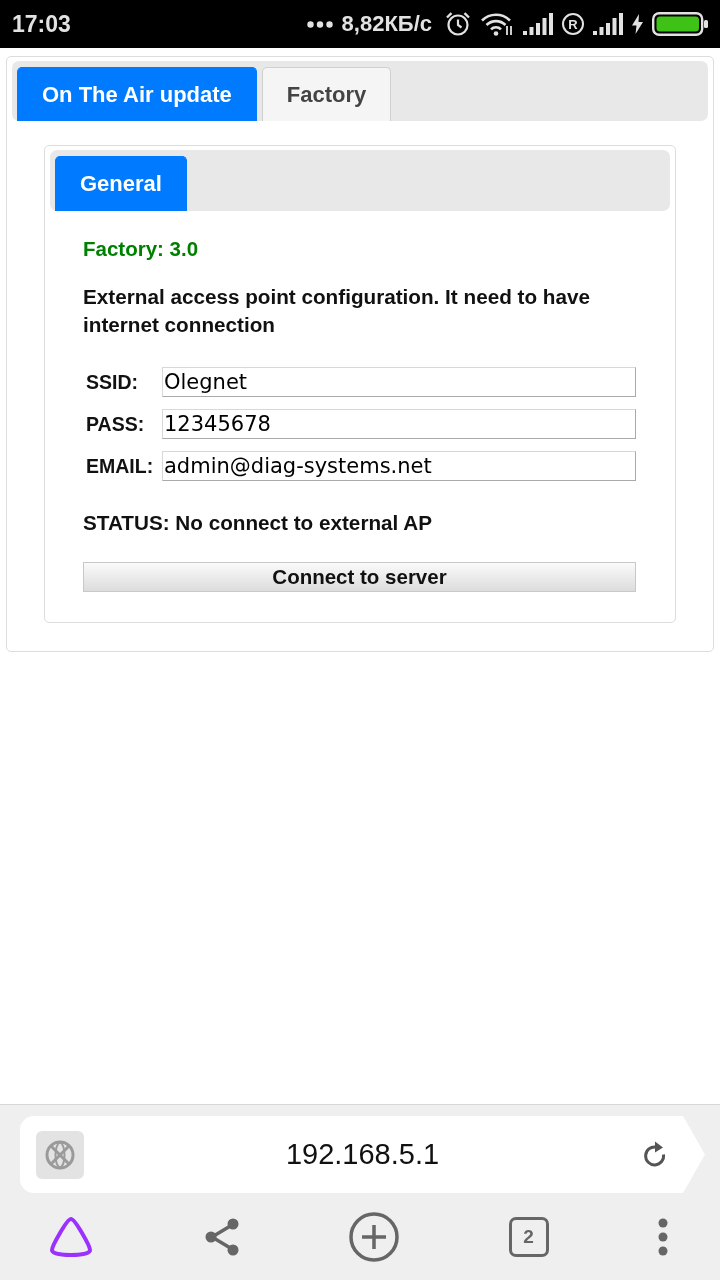 Image resolution: width=720 pixels, height=1280 pixels. Describe the element at coordinates (120, 466) in the screenshot. I see `field-label: EMAIL:` at that location.